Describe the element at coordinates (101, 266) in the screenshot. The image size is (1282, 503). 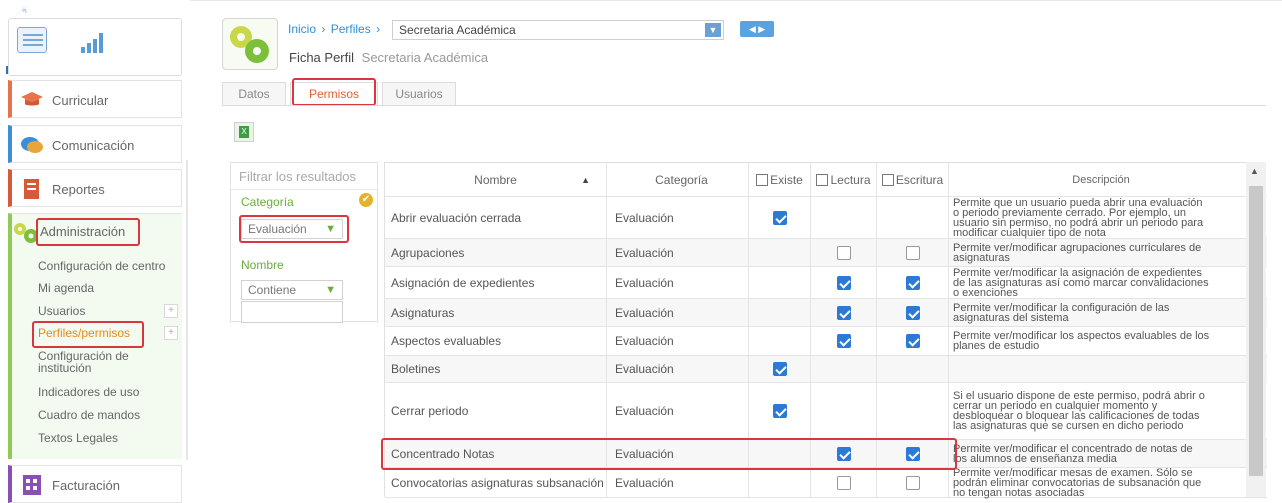
I see `admin-item-configuracion-centro: Configuración de centro` at that location.